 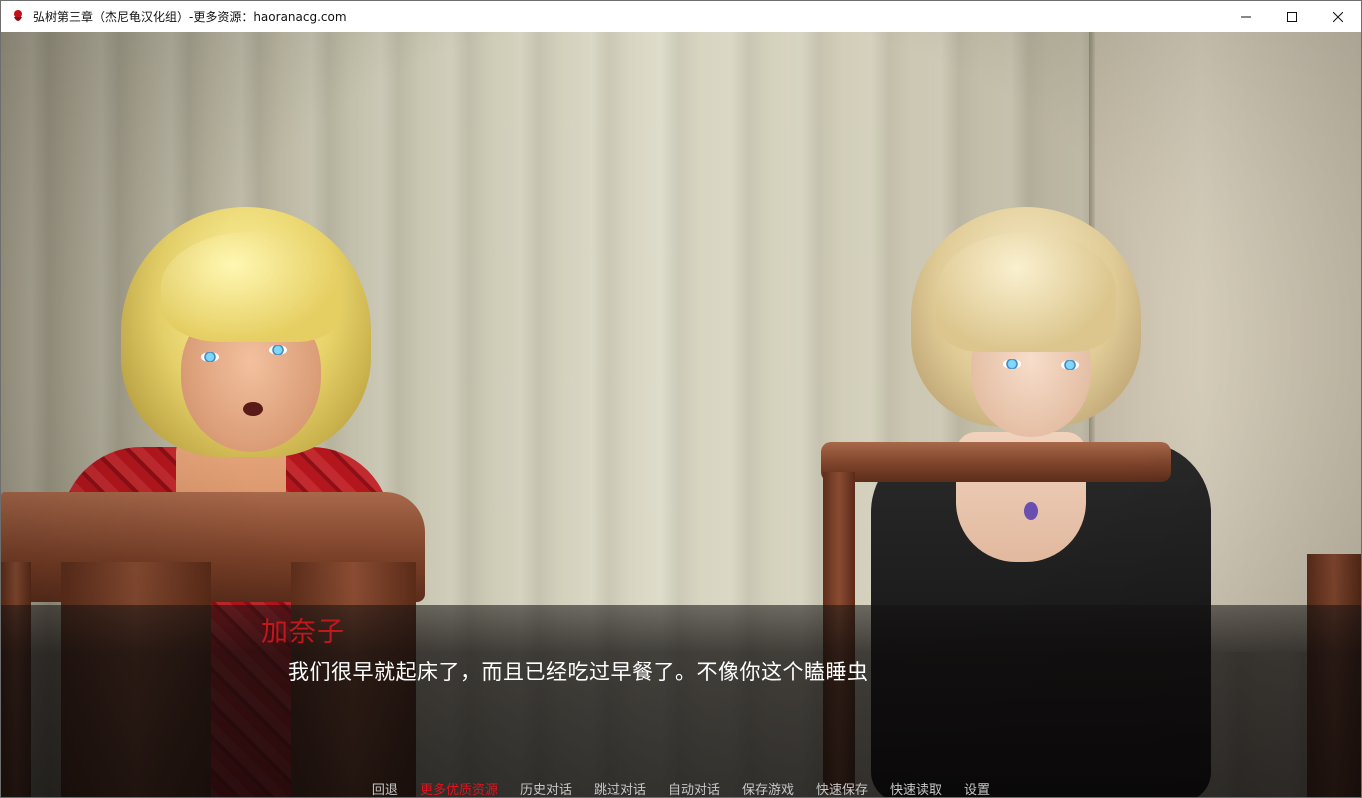 I want to click on quick-menu-settings: 设置, so click(x=977, y=788).